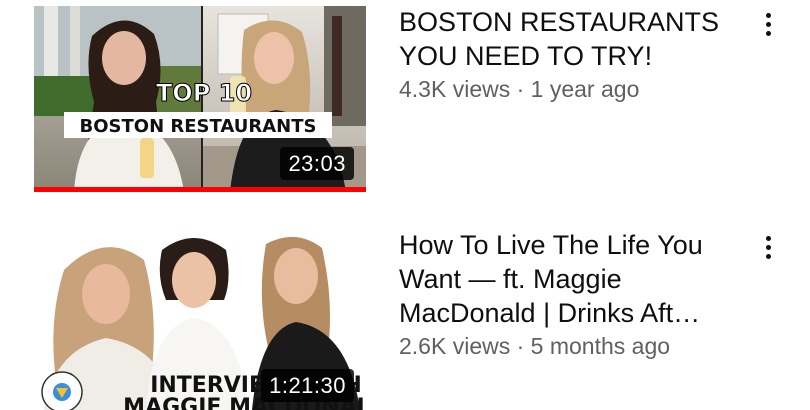 The image size is (810, 410). What do you see at coordinates (455, 346) in the screenshot?
I see `view-count: 2.6K views` at bounding box center [455, 346].